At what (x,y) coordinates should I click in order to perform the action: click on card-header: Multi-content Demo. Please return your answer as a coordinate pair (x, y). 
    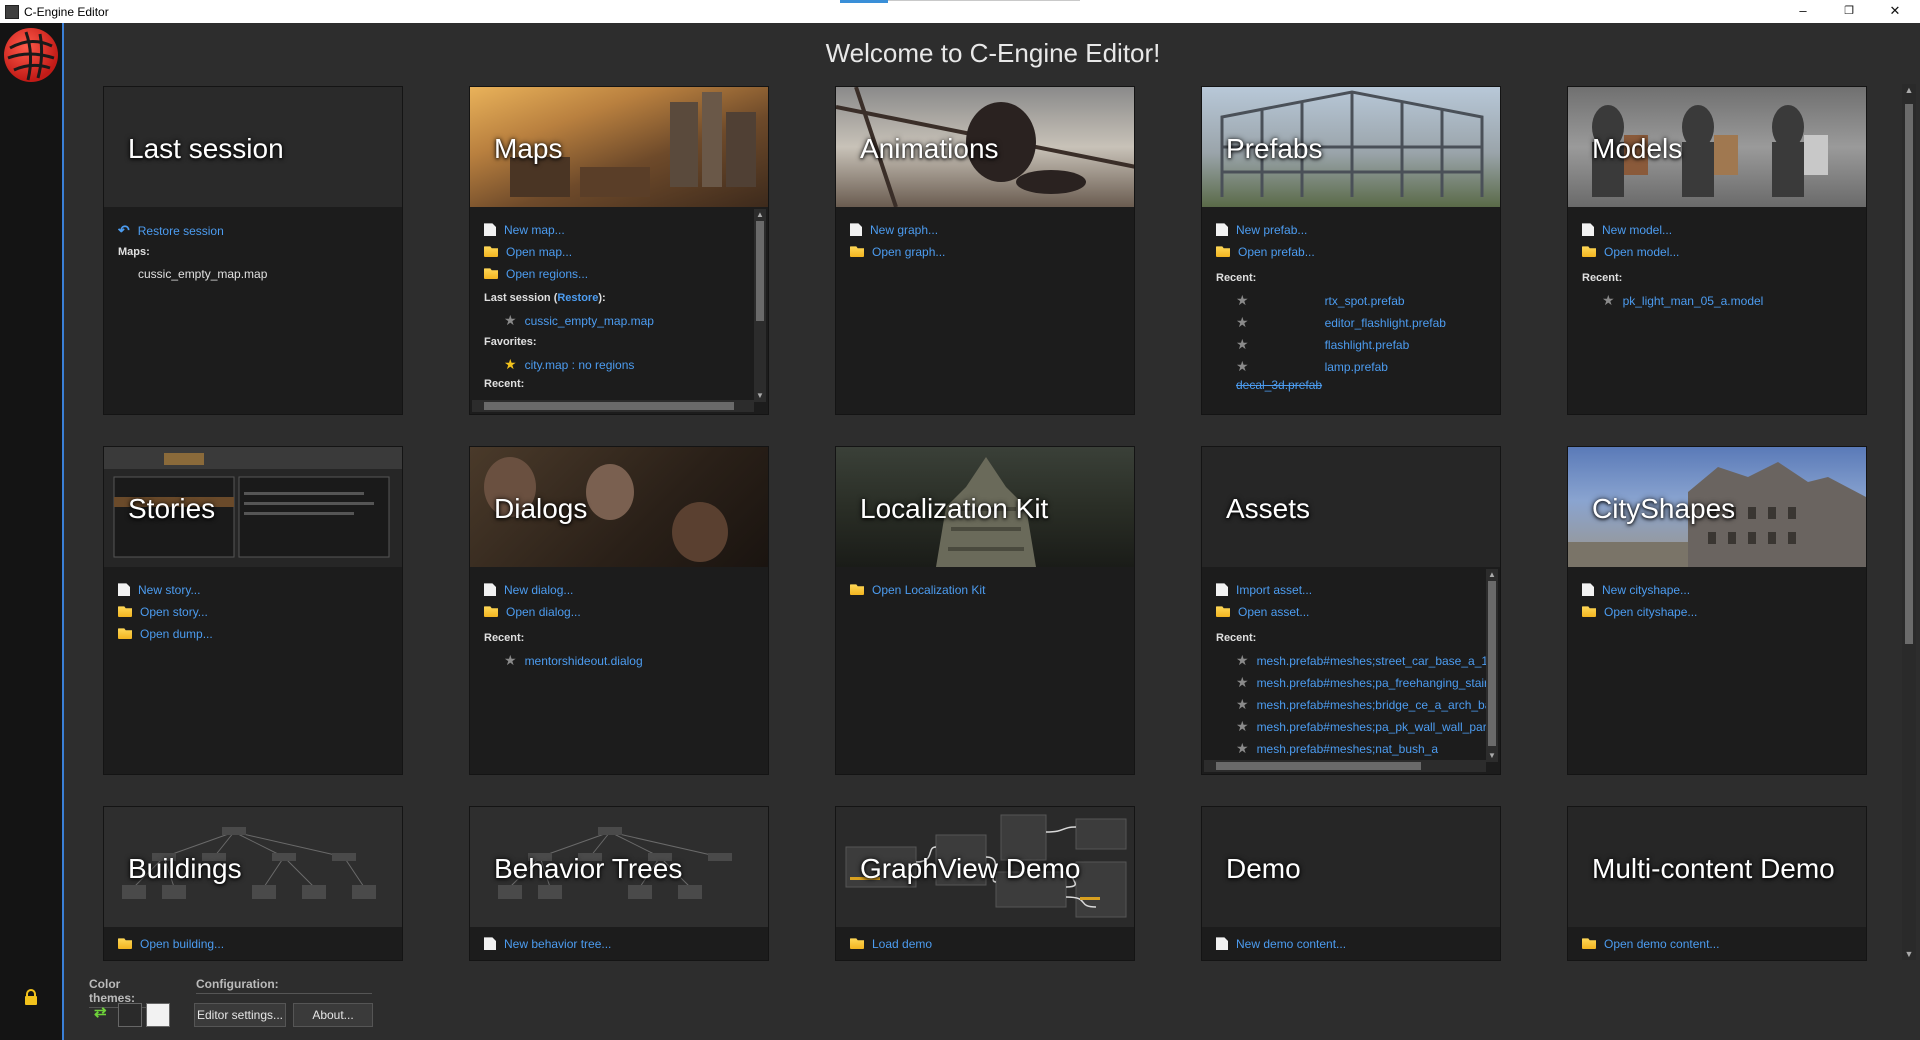
    Looking at the image, I should click on (1717, 867).